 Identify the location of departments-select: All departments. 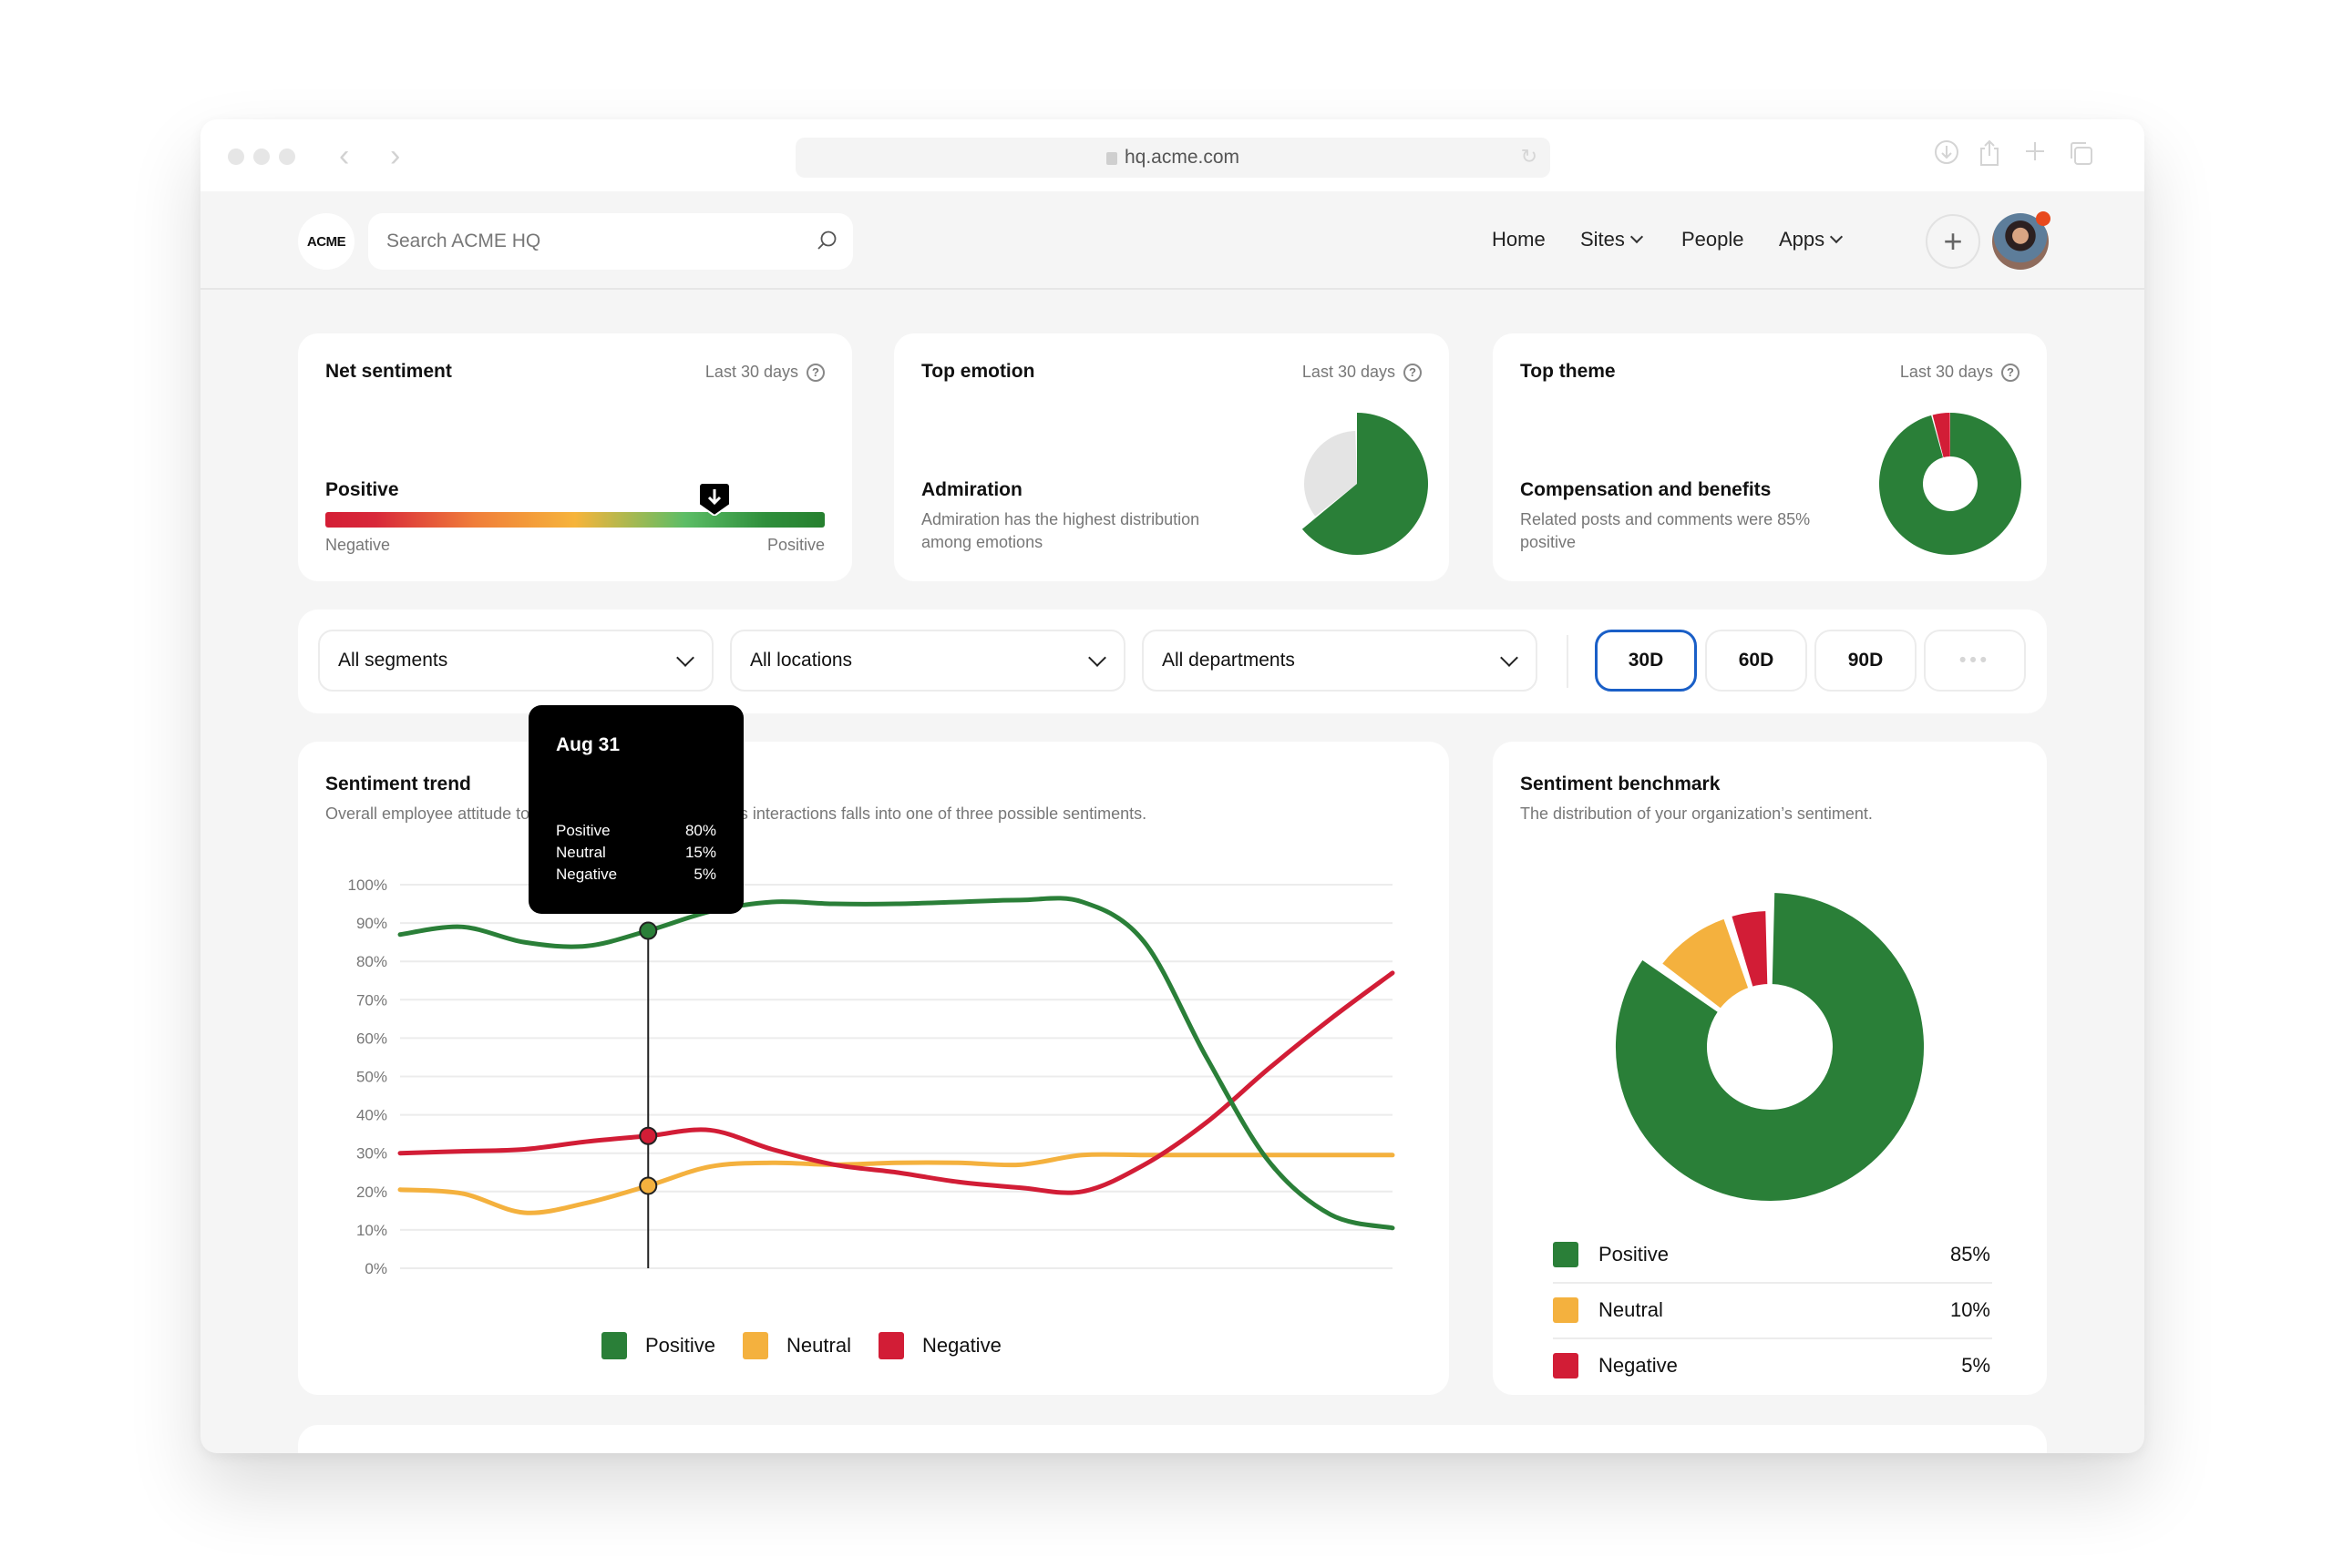
(1340, 661).